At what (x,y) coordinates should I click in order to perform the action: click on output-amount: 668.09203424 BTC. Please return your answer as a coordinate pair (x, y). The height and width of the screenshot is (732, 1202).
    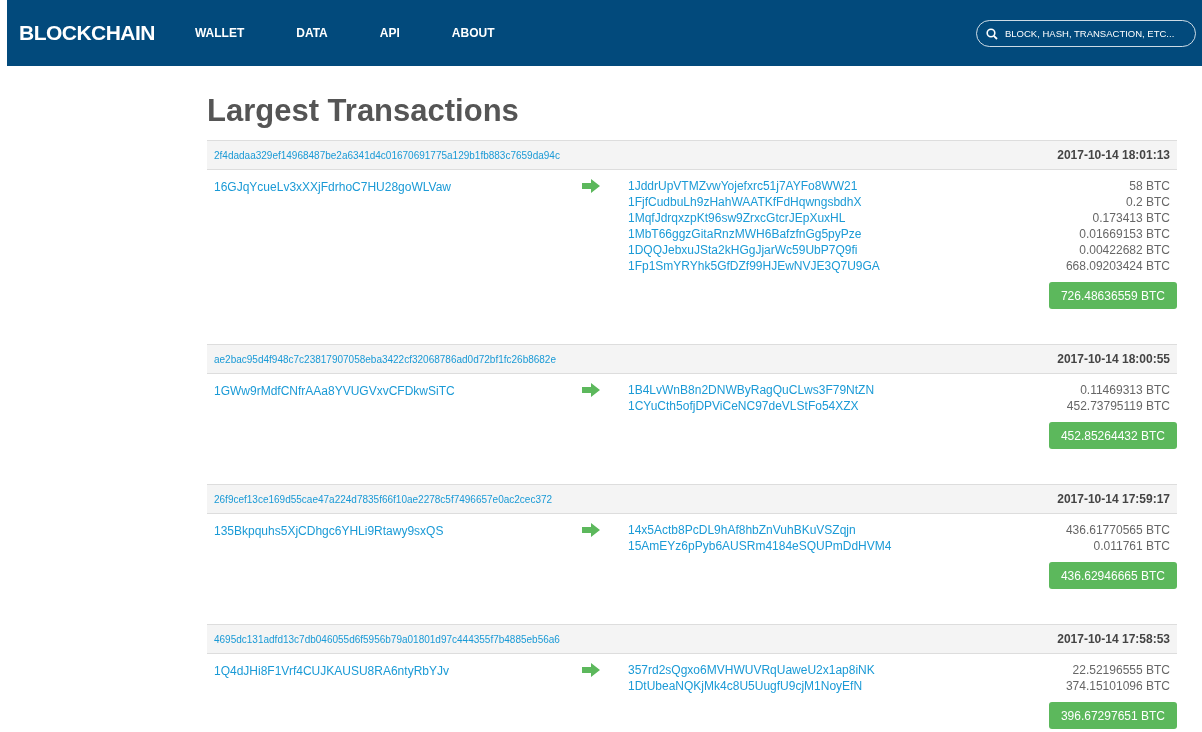
    Looking at the image, I should click on (1117, 266).